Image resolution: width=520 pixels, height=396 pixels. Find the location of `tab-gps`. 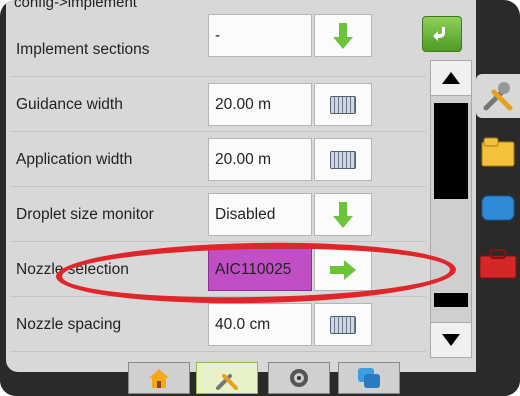

tab-gps is located at coordinates (299, 378).